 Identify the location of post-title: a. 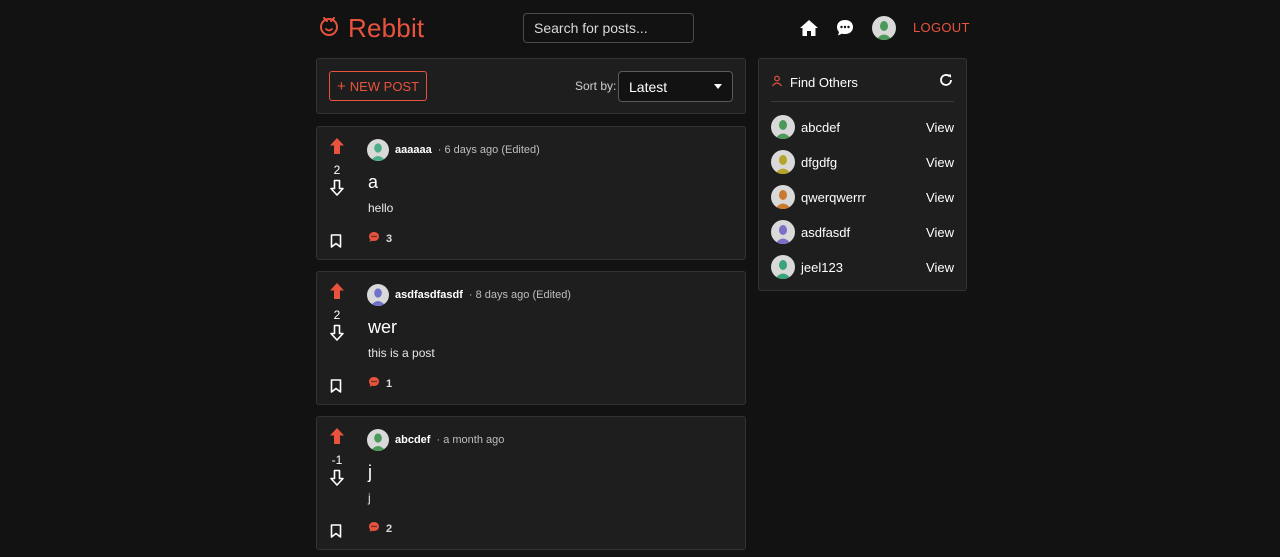
(373, 182).